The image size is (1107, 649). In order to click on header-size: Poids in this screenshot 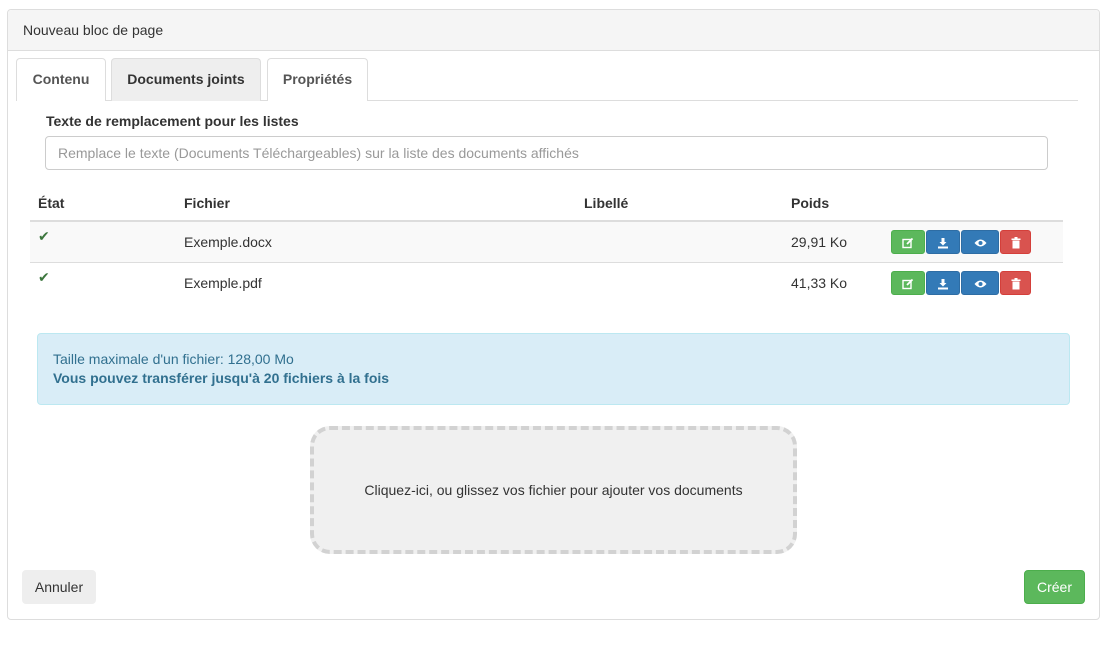, I will do `click(833, 204)`.